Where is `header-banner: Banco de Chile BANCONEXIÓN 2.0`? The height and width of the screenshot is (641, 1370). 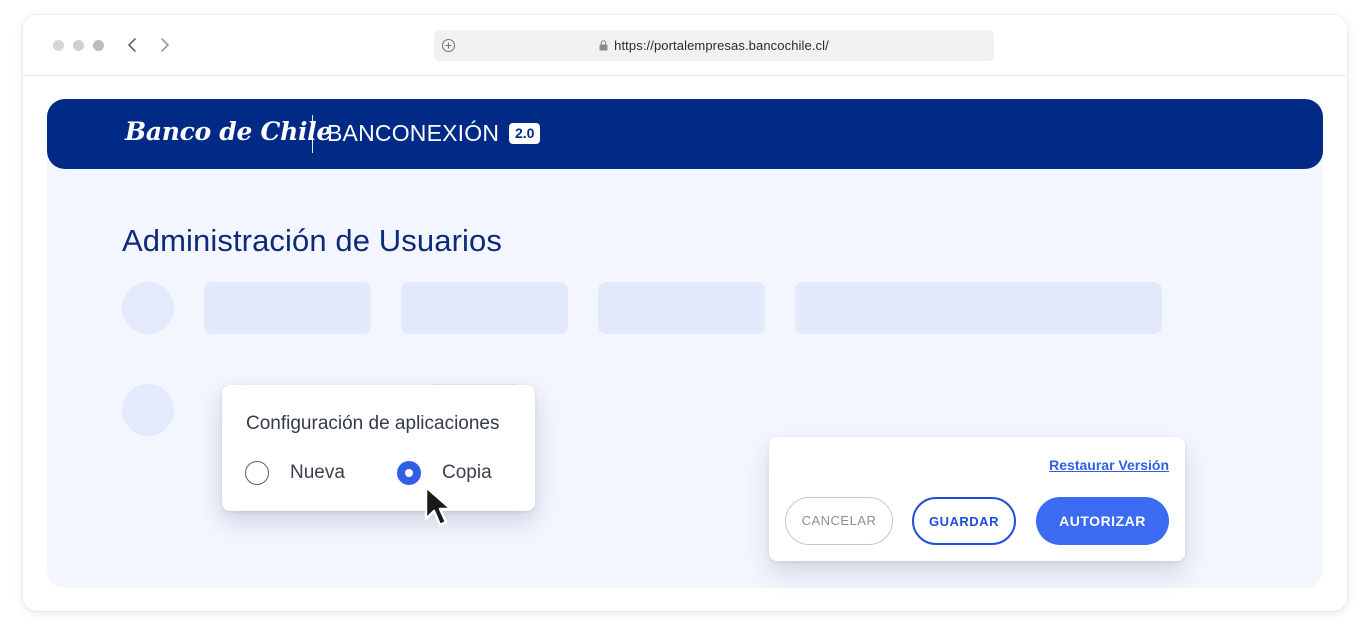
header-banner: Banco de Chile BANCONEXIÓN 2.0 is located at coordinates (685, 134).